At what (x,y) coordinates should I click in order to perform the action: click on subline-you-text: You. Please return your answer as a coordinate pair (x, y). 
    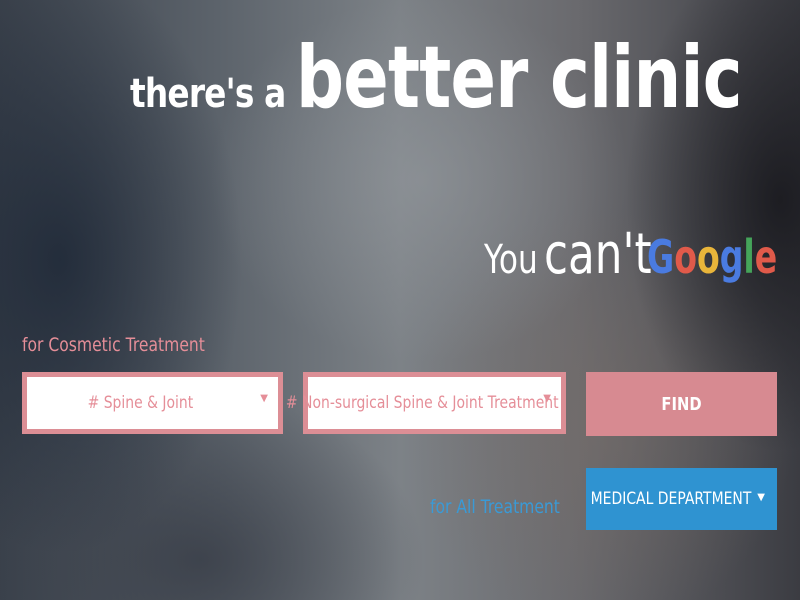
    Looking at the image, I should click on (511, 260).